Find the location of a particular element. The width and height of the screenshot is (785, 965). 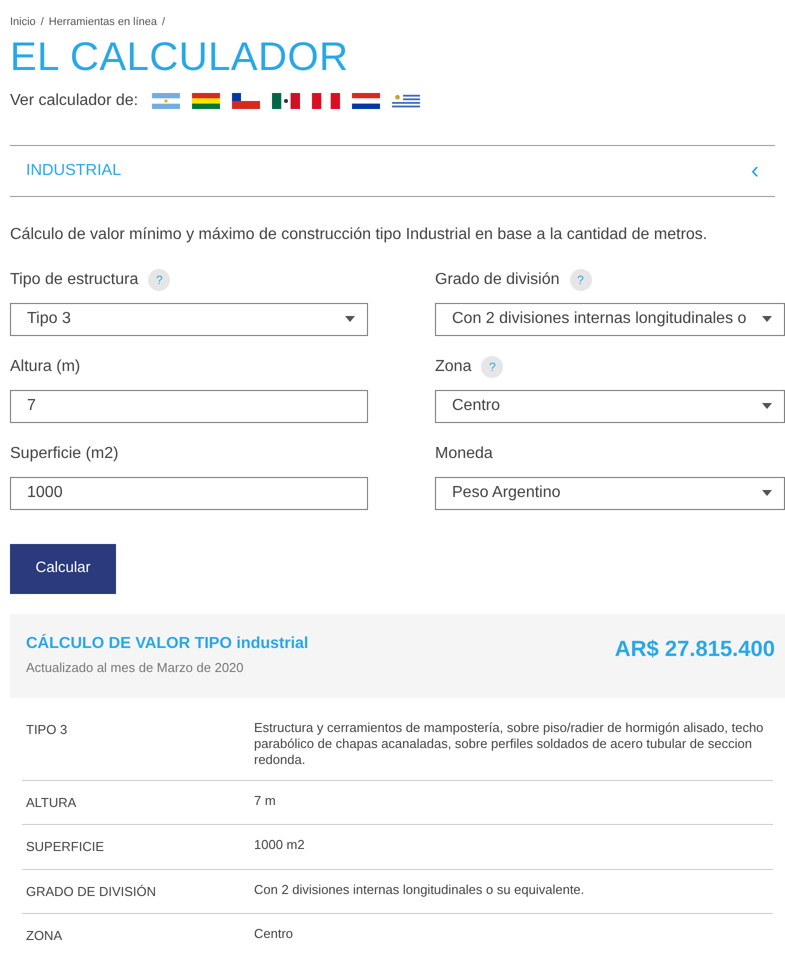

dropdown: Centro is located at coordinates (610, 406).